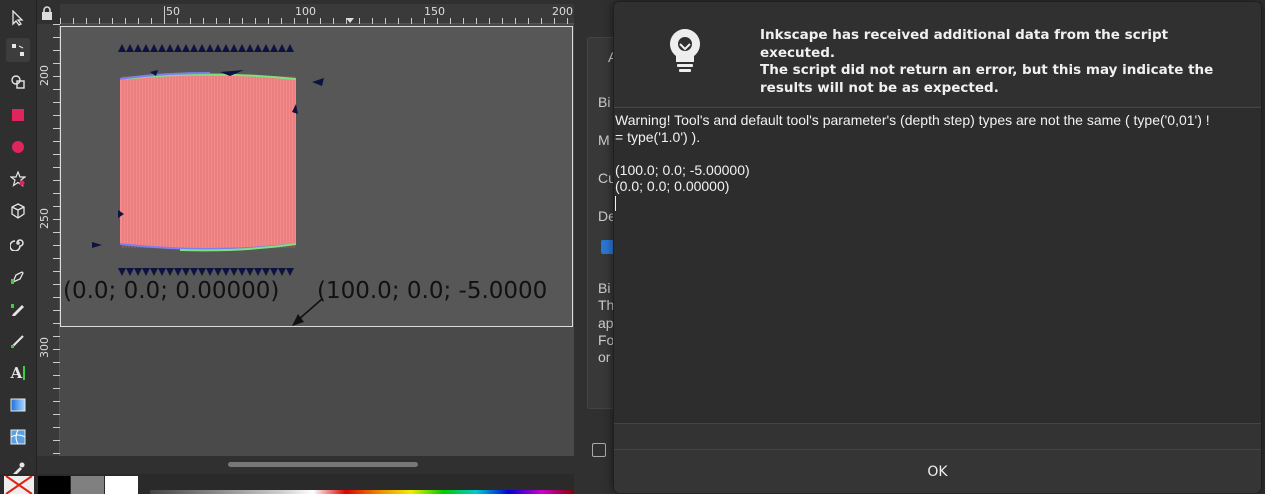 This screenshot has width=1265, height=494. What do you see at coordinates (173, 11) in the screenshot?
I see `ruler-label-50: 50` at bounding box center [173, 11].